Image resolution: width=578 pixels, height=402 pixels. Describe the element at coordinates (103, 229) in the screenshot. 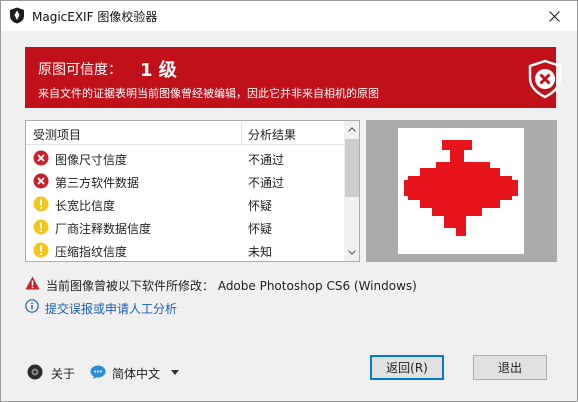

I see `row-item-label: 厂商注释数据信度` at that location.